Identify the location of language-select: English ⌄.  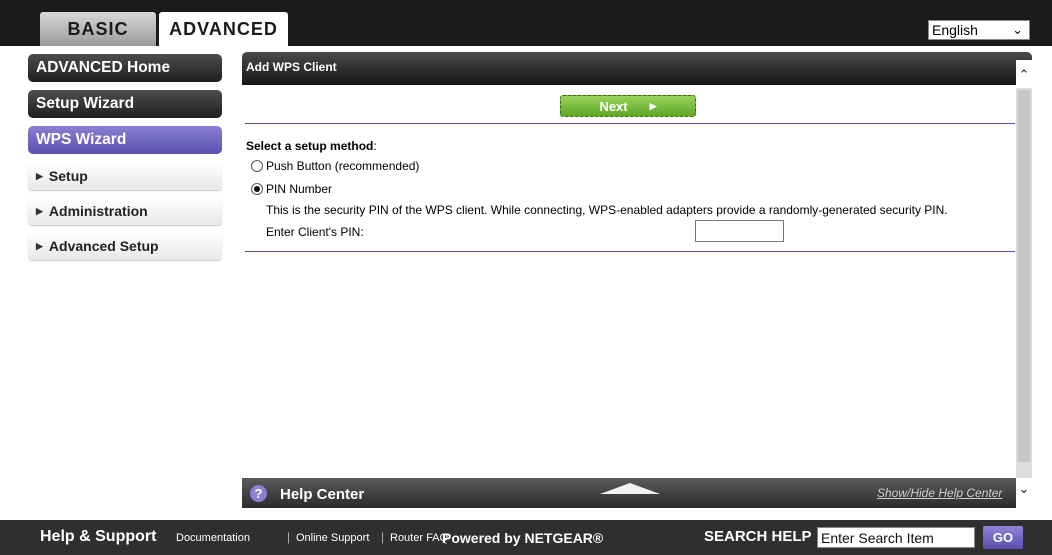
(979, 30).